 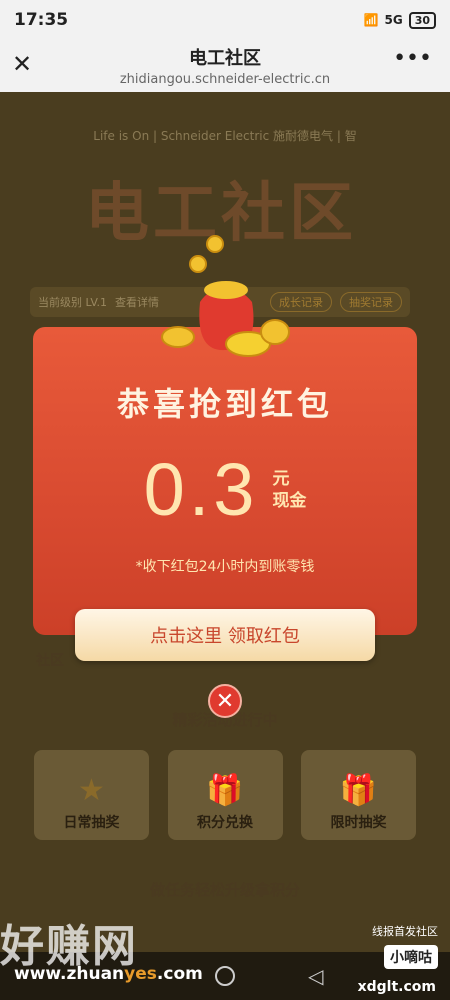 I want to click on close-icon: ✕, so click(x=22, y=64).